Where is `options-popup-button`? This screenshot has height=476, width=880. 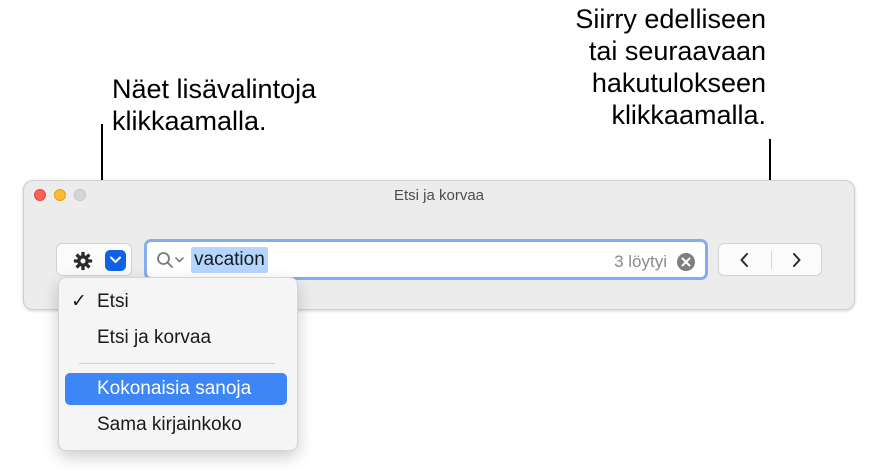
options-popup-button is located at coordinates (94, 259).